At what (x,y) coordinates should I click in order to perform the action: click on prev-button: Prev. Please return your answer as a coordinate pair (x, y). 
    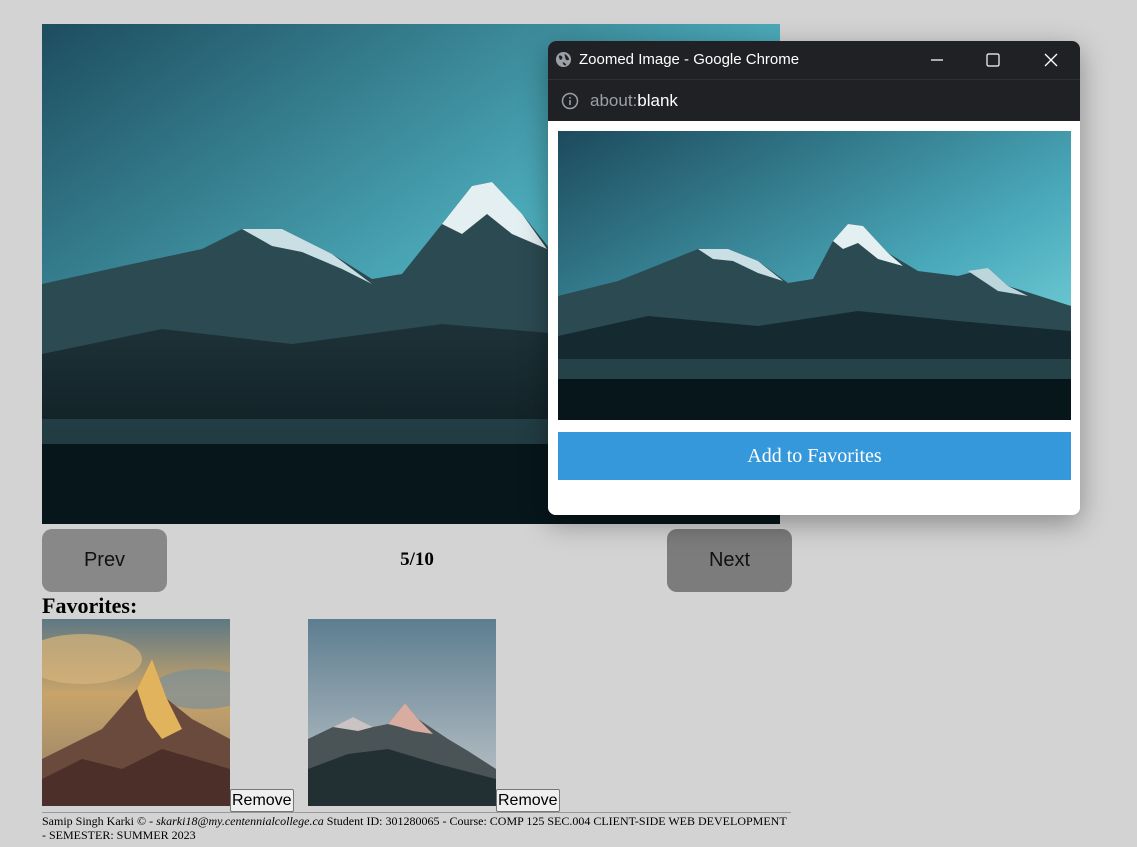
    Looking at the image, I should click on (104, 560).